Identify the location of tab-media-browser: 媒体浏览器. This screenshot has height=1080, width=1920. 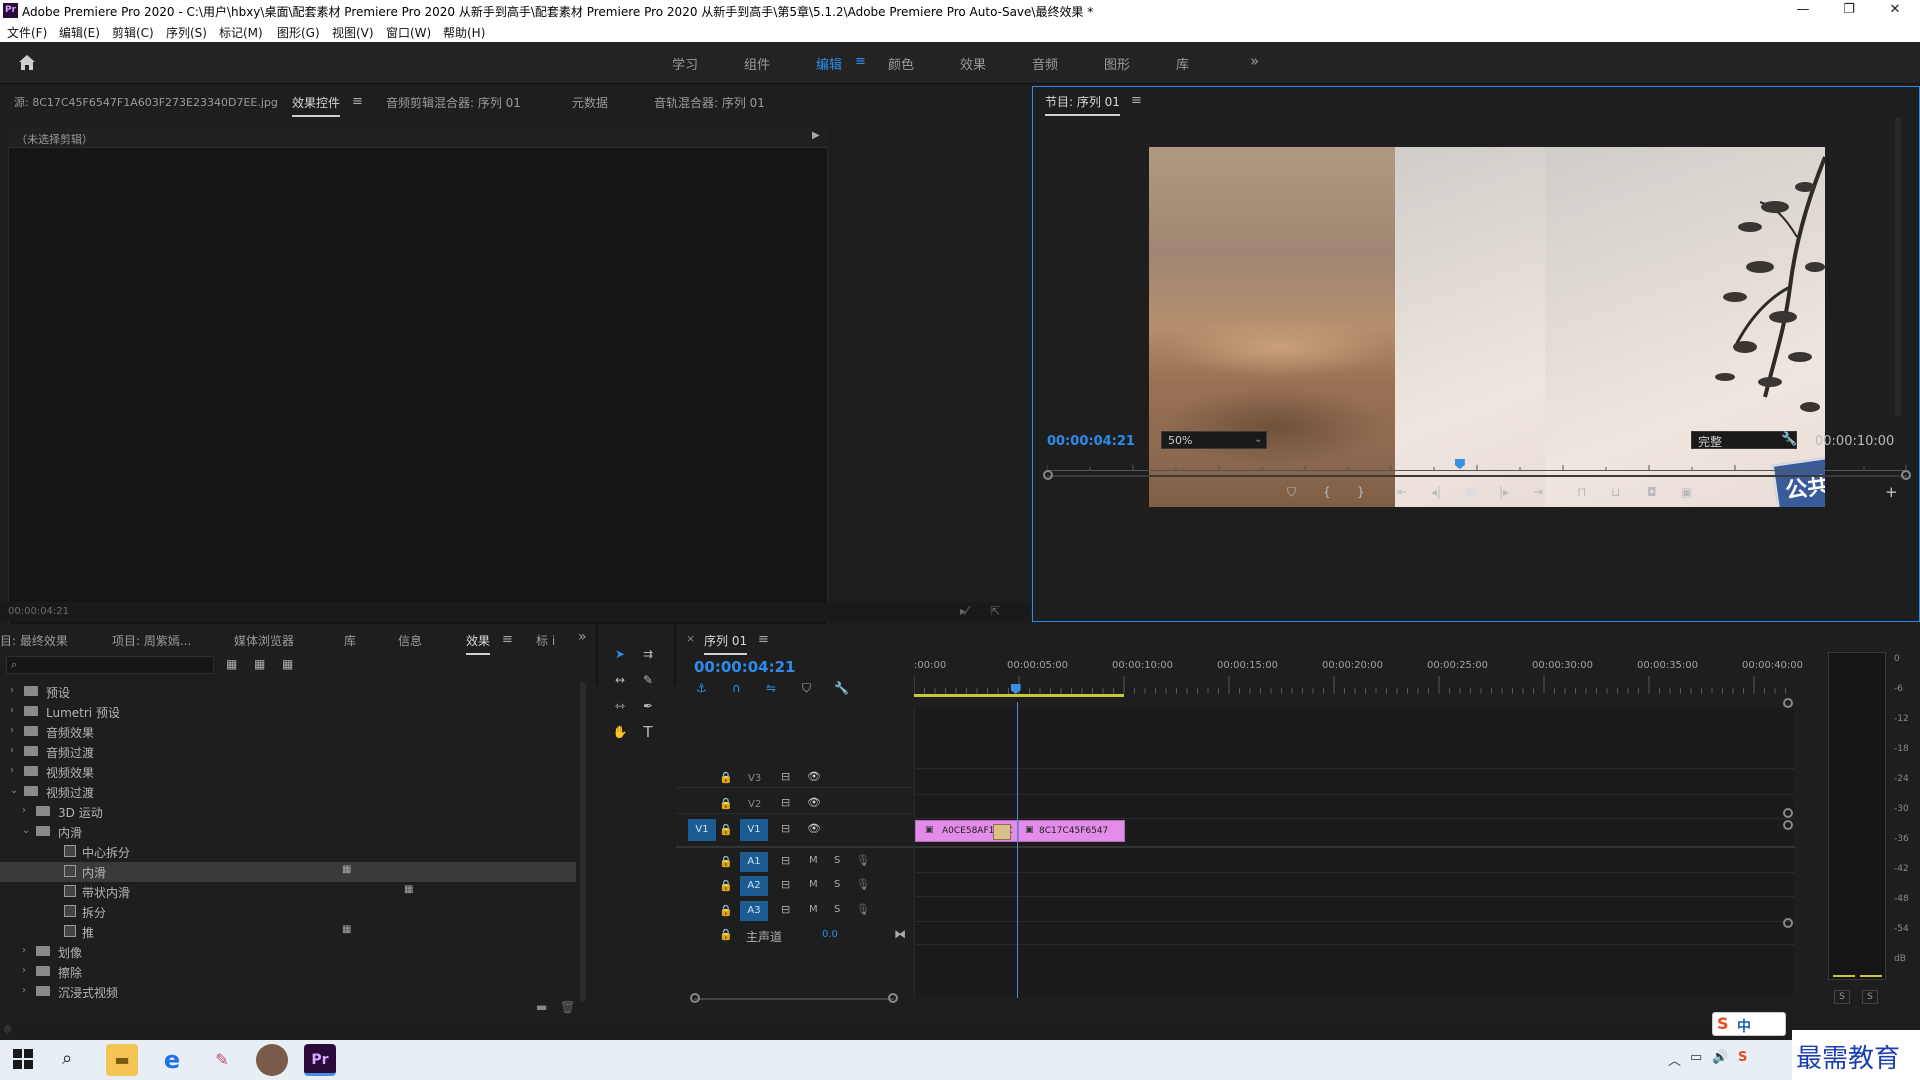
(264, 640).